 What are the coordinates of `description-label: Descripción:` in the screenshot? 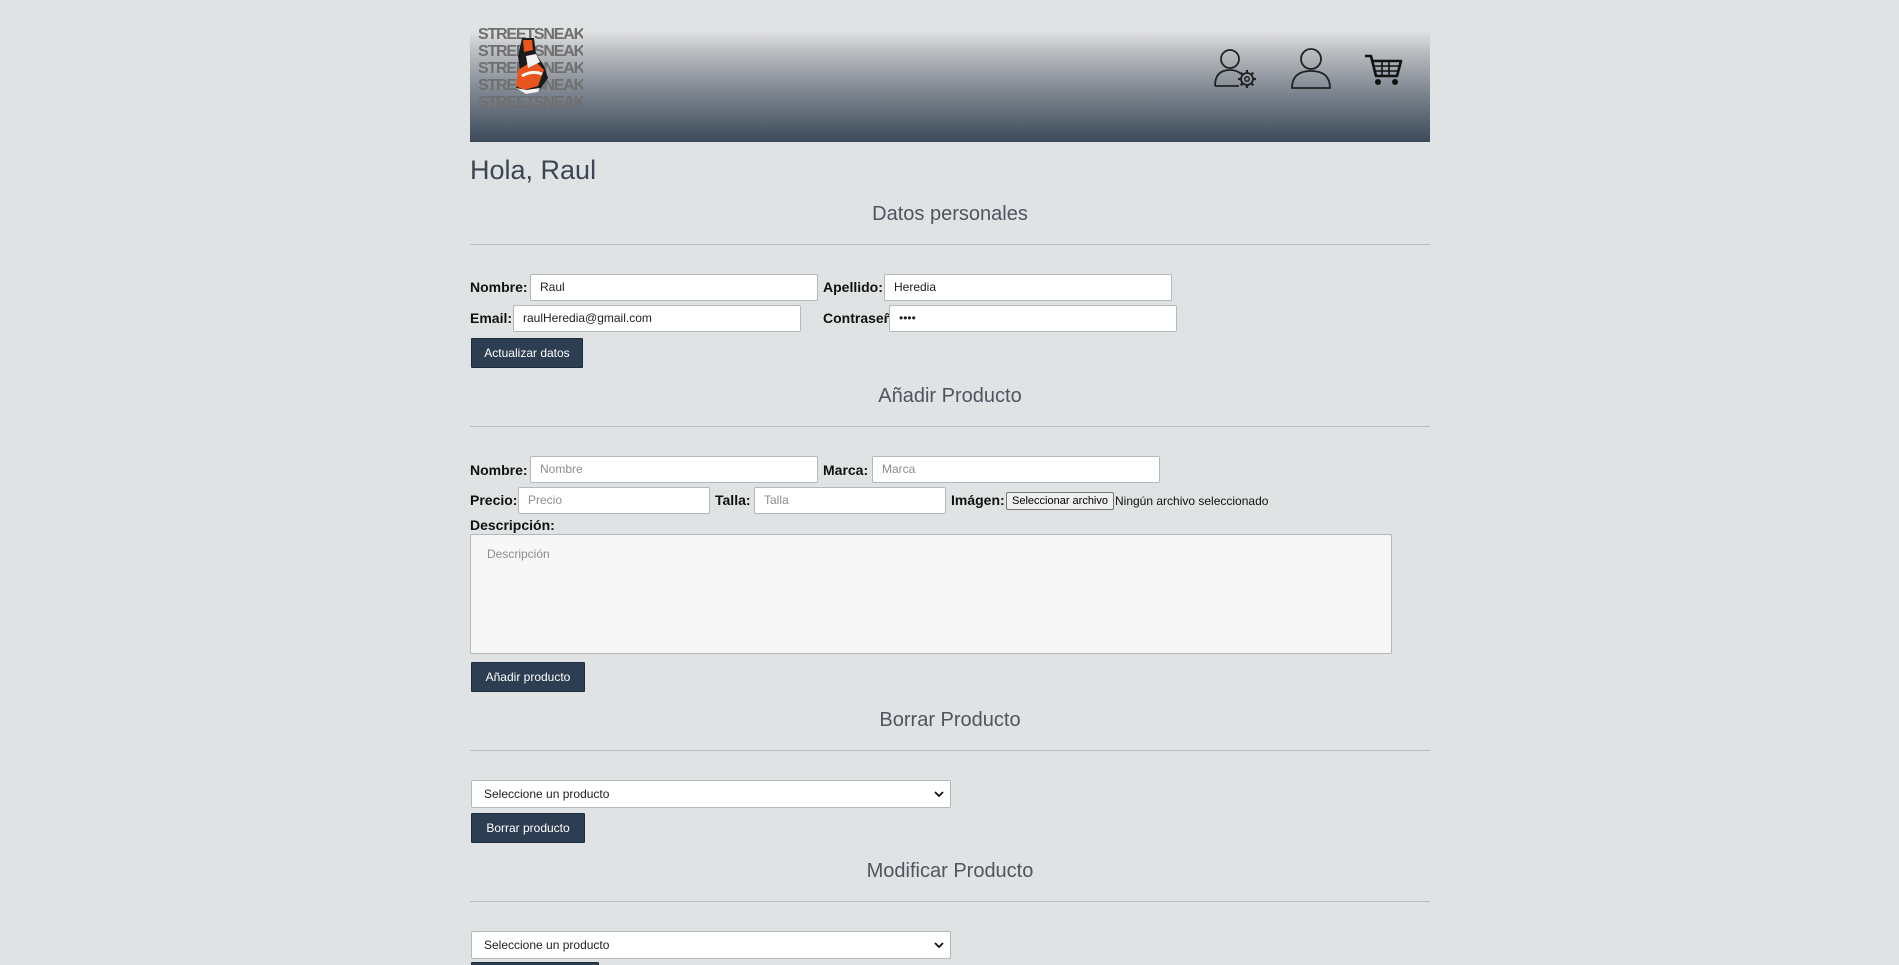 It's located at (512, 525).